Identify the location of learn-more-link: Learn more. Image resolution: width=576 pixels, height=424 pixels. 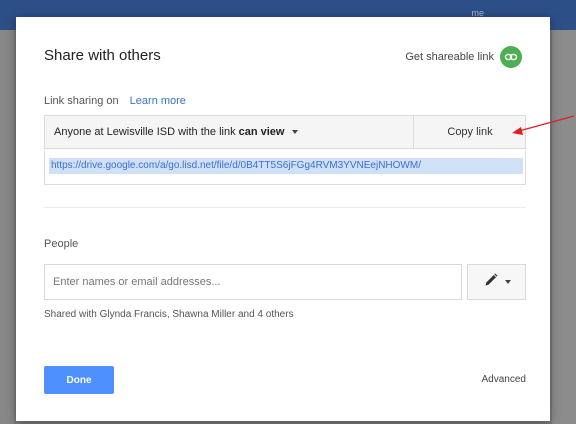
(158, 101).